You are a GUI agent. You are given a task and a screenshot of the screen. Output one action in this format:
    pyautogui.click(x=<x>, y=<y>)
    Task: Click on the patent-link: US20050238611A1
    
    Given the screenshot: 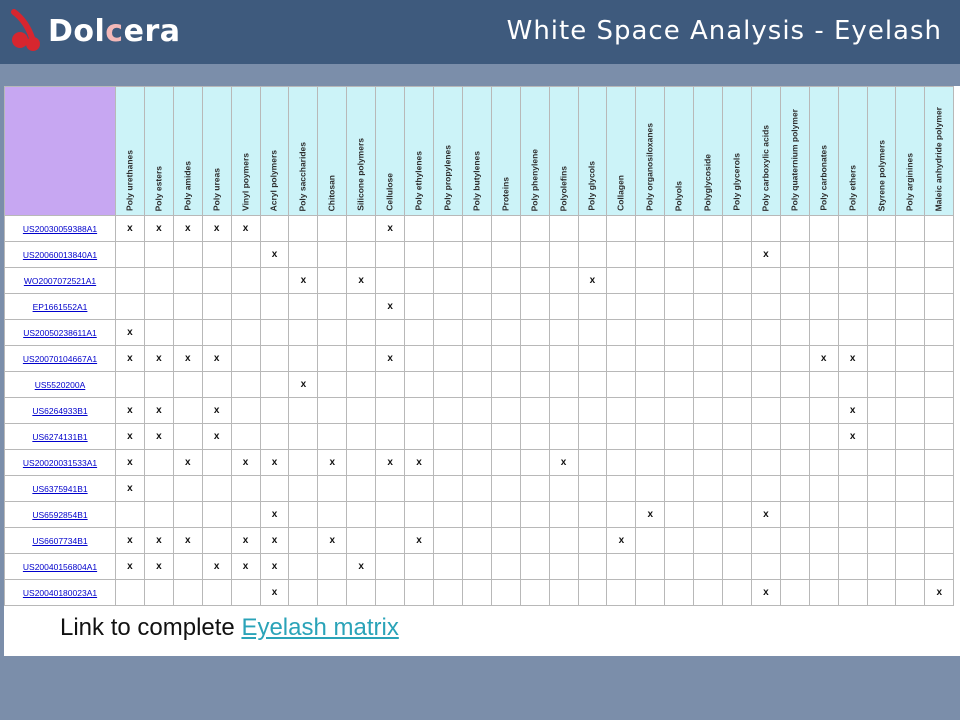 What is the action you would take?
    pyautogui.click(x=60, y=333)
    